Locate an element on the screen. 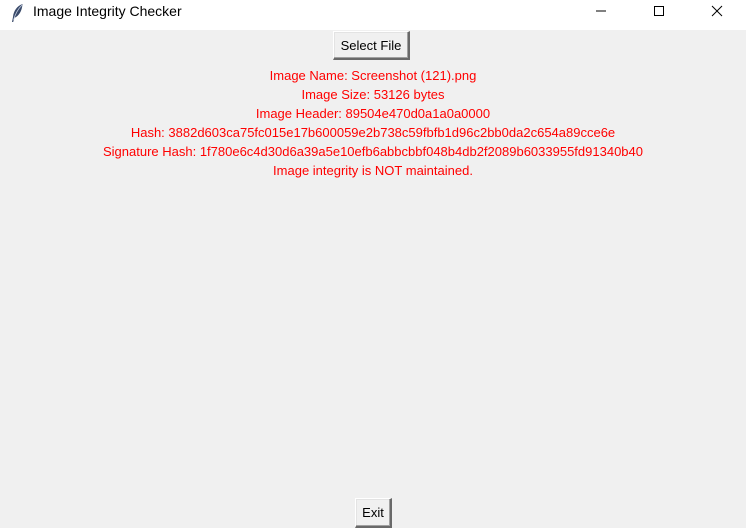  close-button is located at coordinates (717, 11).